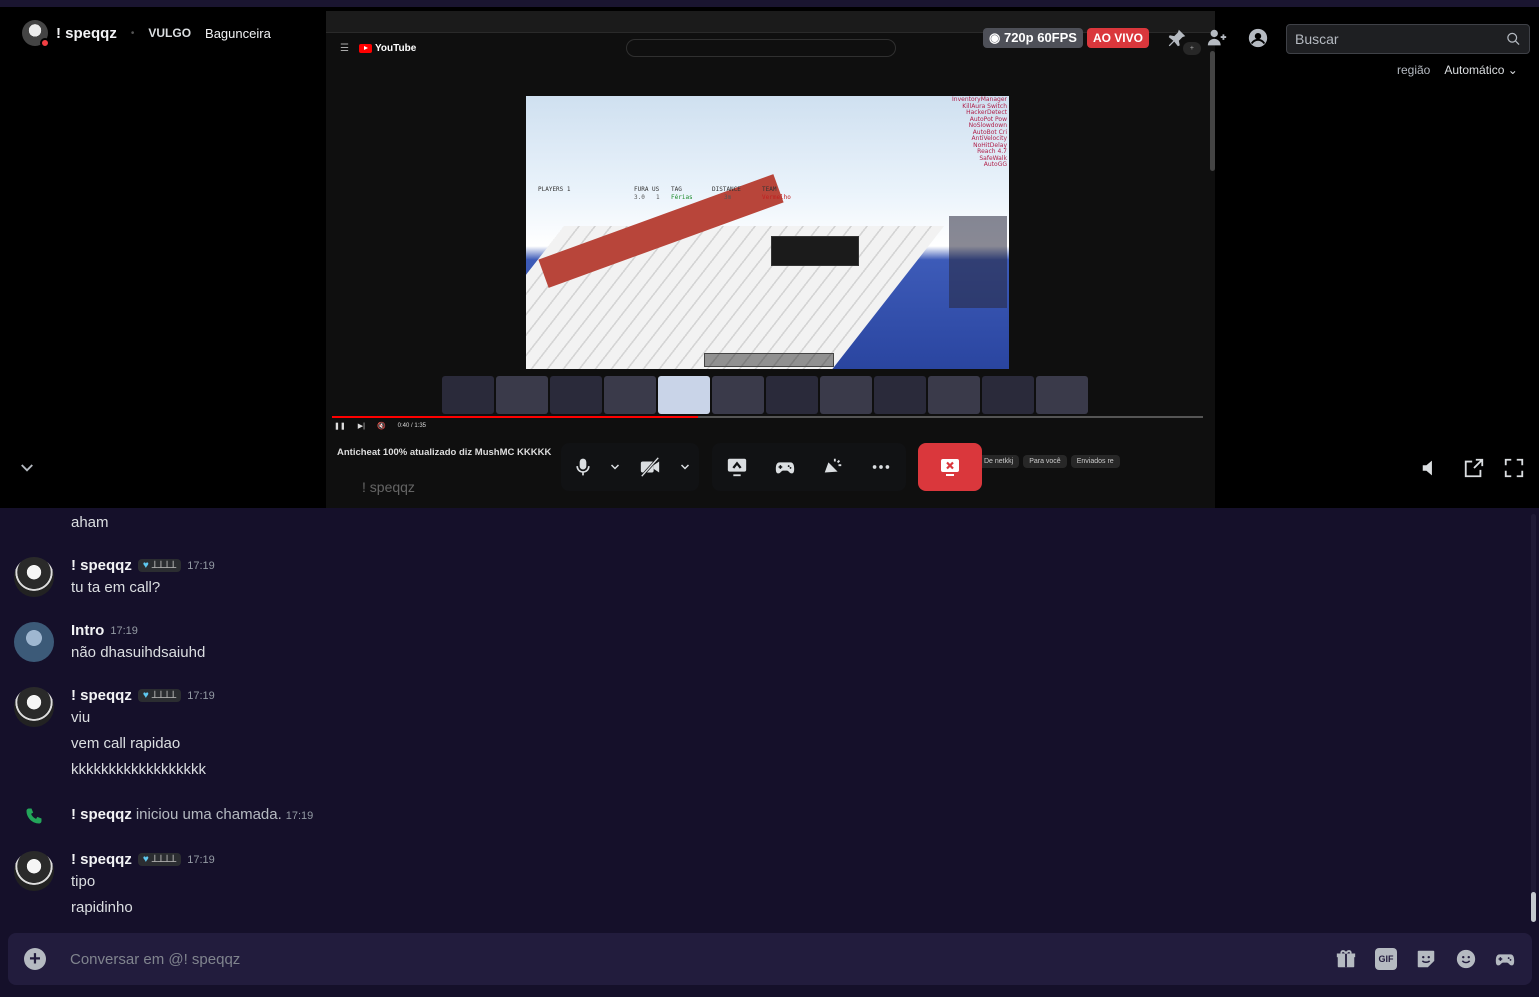  Describe the element at coordinates (1401, 39) in the screenshot. I see `search-input` at that location.